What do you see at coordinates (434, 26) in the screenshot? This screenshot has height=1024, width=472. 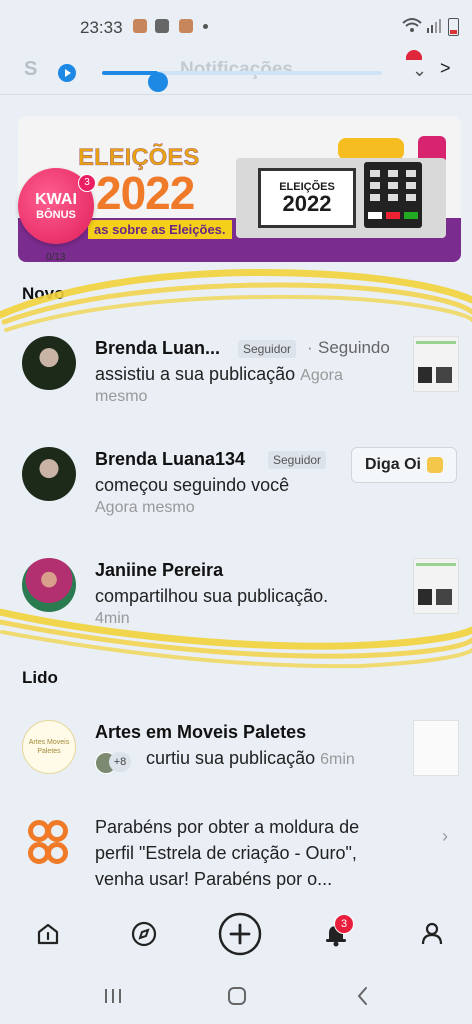 I see `signal-icon` at bounding box center [434, 26].